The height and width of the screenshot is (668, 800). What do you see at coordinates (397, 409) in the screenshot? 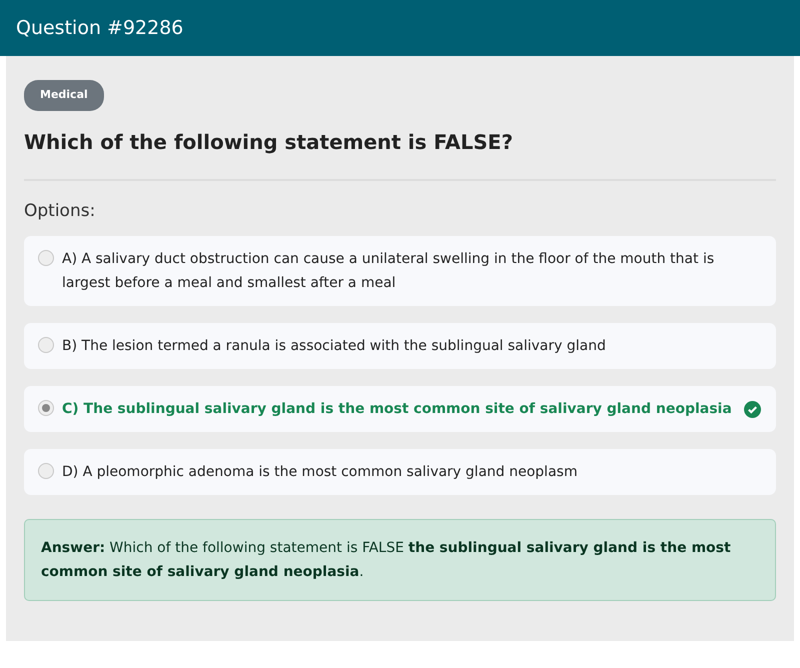
I see `option-text: C) The sublingual salivary gland is the most common site of salivary gland neoplasia` at bounding box center [397, 409].